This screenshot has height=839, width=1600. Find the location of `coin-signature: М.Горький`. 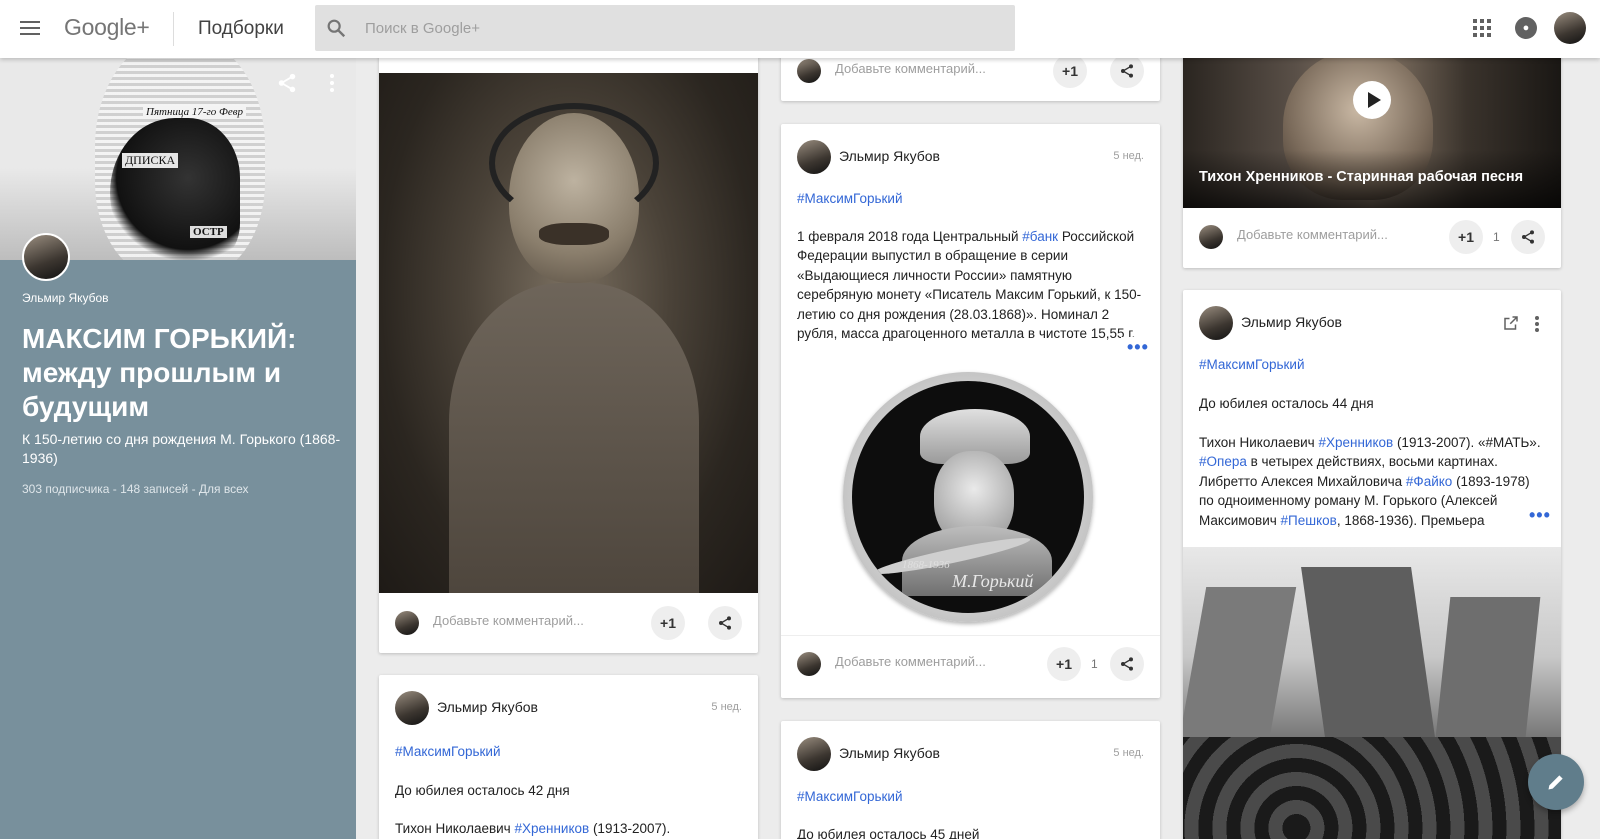

coin-signature: М.Горький is located at coordinates (993, 581).